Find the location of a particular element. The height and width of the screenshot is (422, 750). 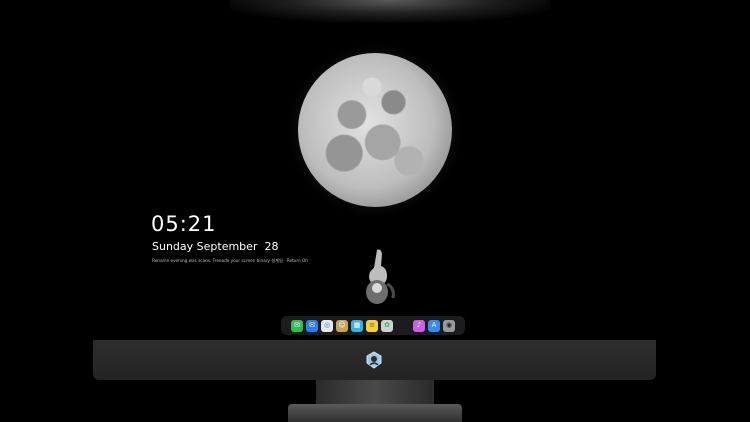

messages-icon: ✉ is located at coordinates (297, 325).